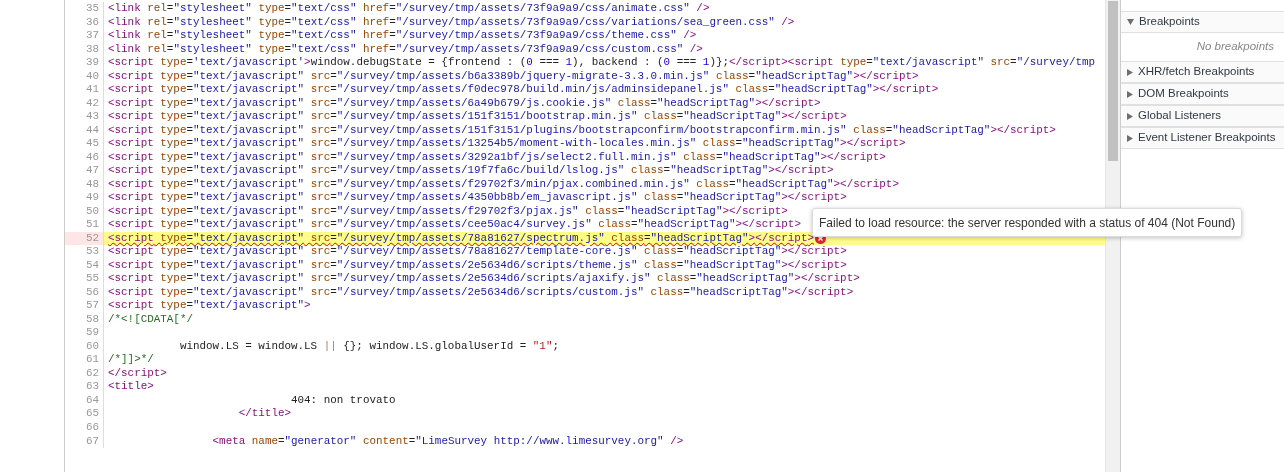 The width and height of the screenshot is (1284, 472). Describe the element at coordinates (477, 117) in the screenshot. I see `code-line: <script type="text/javascript" src="/survey/tmp/assets/151f3151/bootstrap.min.js" class="headScriptTag"></script>` at that location.